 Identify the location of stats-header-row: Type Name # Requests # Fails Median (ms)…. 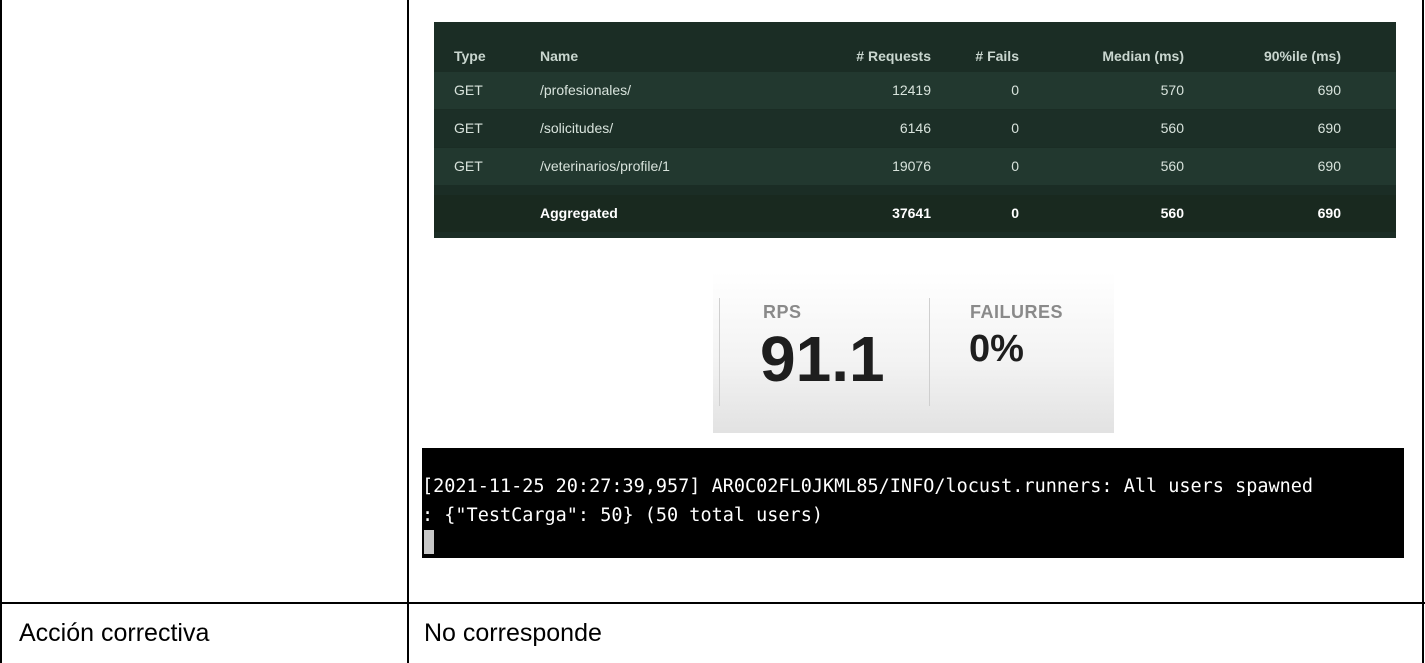
(915, 50).